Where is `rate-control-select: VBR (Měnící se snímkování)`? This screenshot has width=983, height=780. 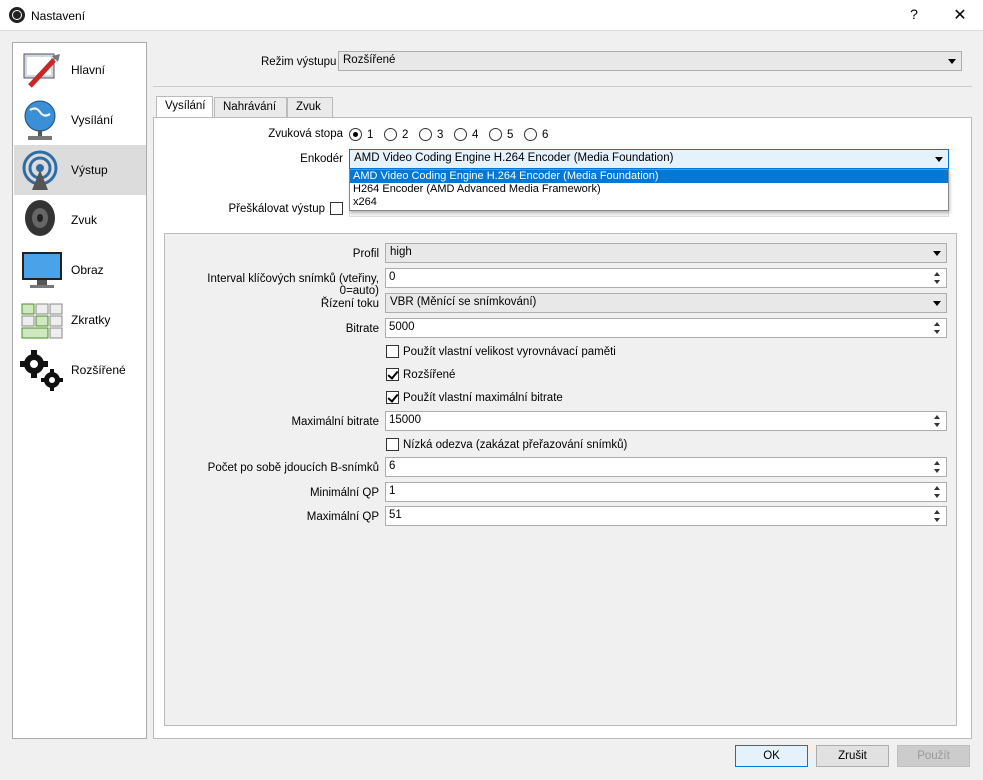
rate-control-select: VBR (Měnící se snímkování) is located at coordinates (666, 303).